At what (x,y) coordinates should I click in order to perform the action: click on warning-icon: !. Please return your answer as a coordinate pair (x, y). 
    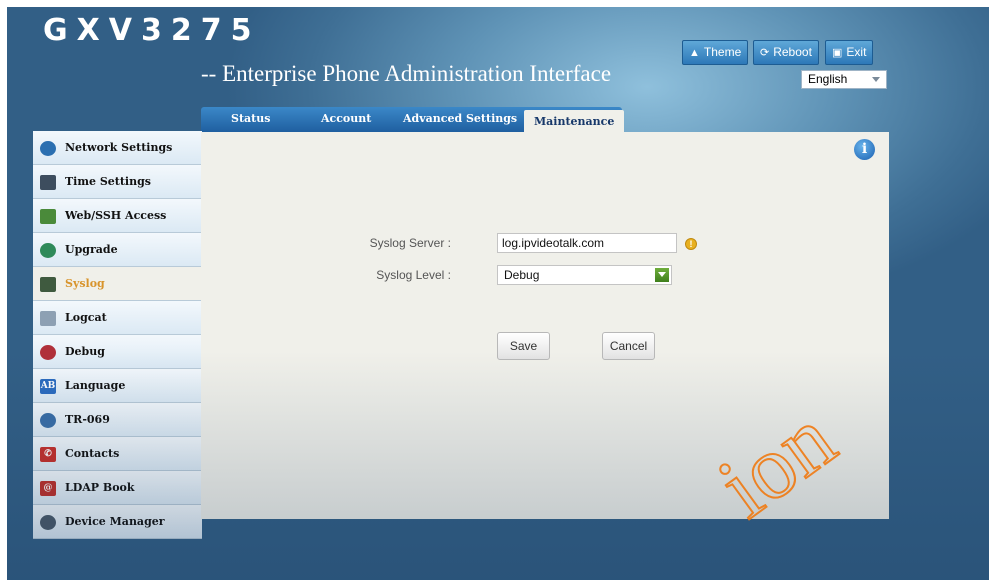
    Looking at the image, I should click on (691, 244).